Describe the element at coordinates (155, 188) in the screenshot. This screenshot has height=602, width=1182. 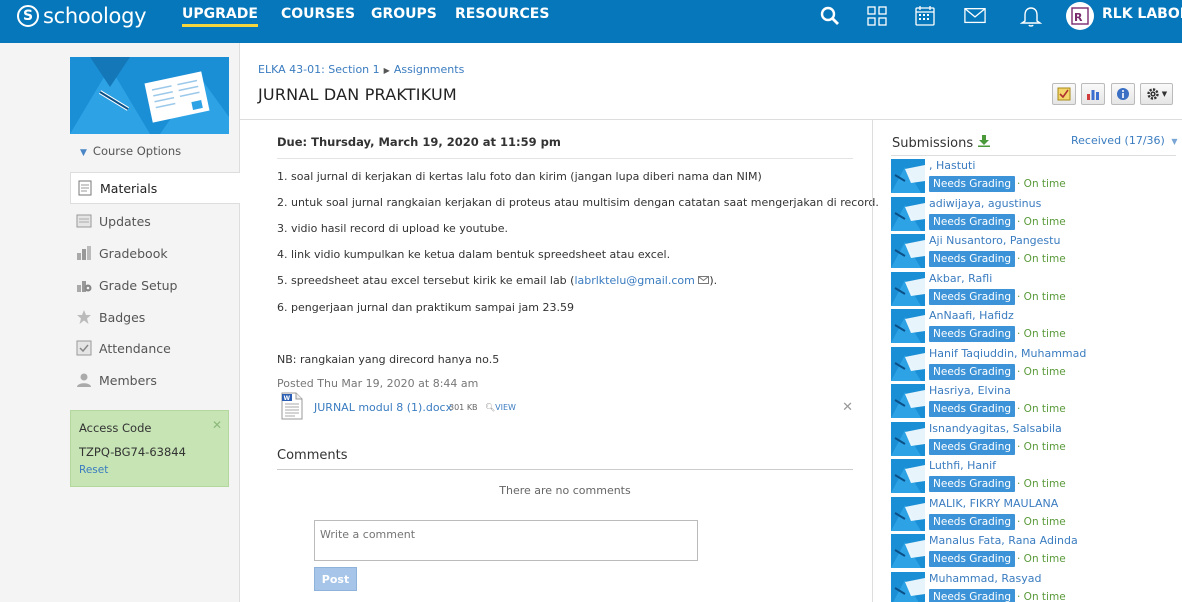
I see `sidebar-item-materials: Materials` at that location.